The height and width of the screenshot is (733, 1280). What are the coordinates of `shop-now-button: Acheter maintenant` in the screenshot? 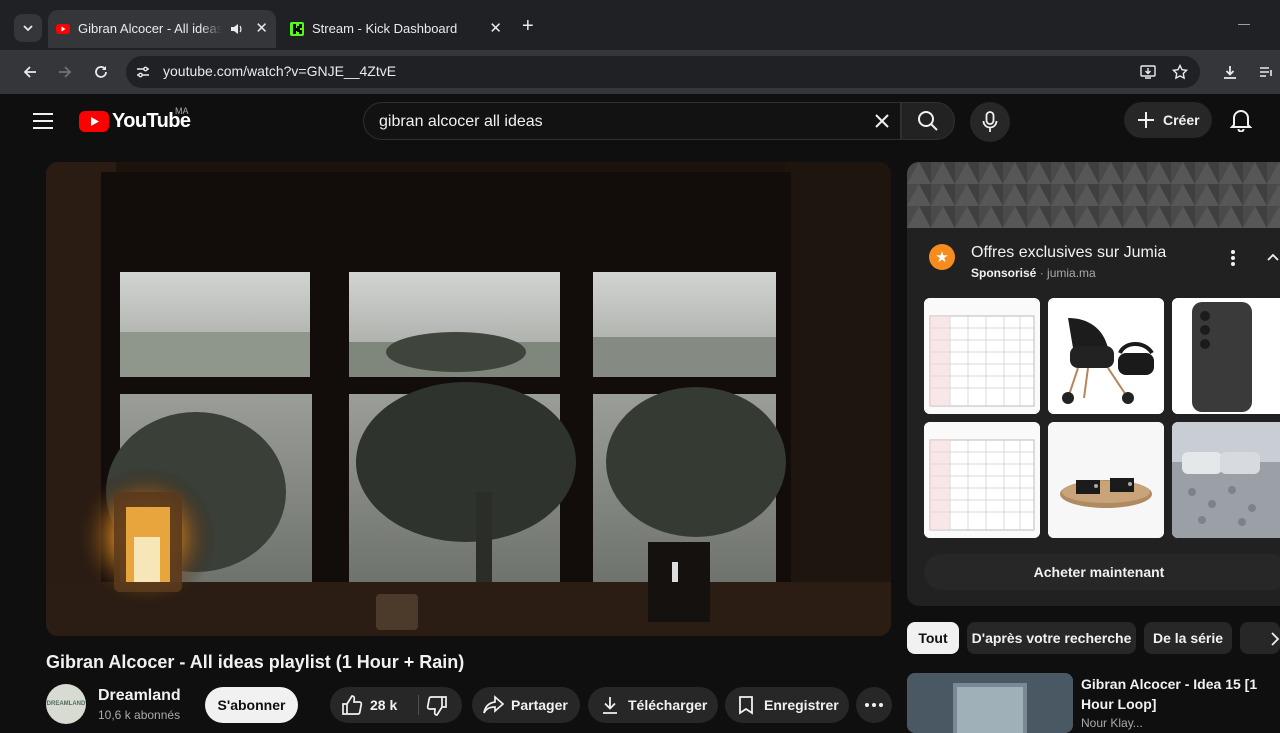 It's located at (1102, 572).